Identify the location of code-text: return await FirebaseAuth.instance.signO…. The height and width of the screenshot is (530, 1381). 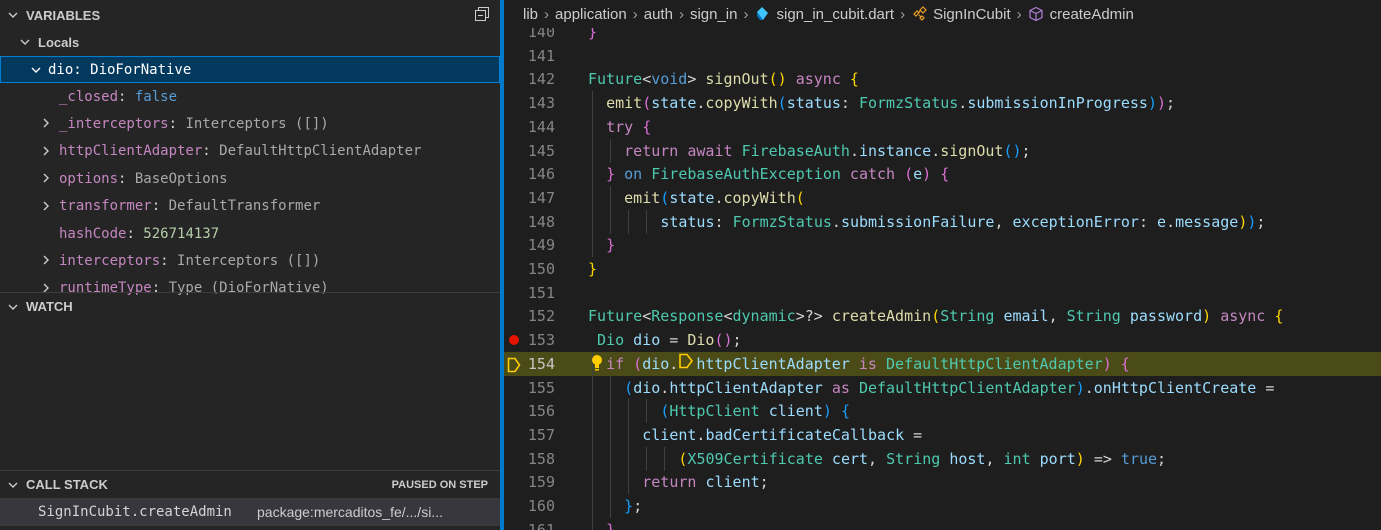
(827, 151).